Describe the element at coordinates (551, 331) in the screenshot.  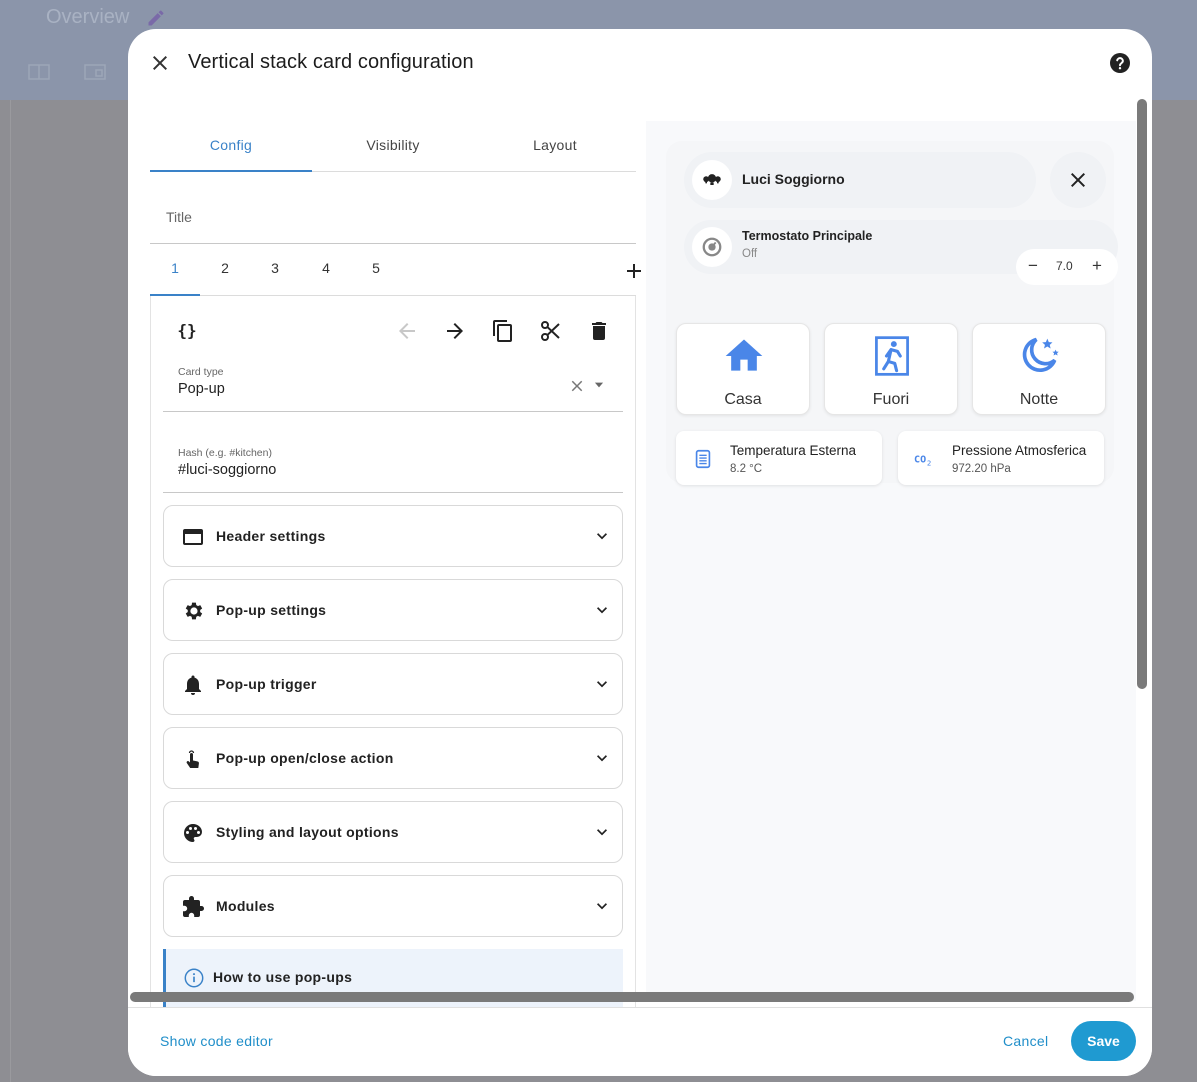
I see `scissors-icon` at that location.